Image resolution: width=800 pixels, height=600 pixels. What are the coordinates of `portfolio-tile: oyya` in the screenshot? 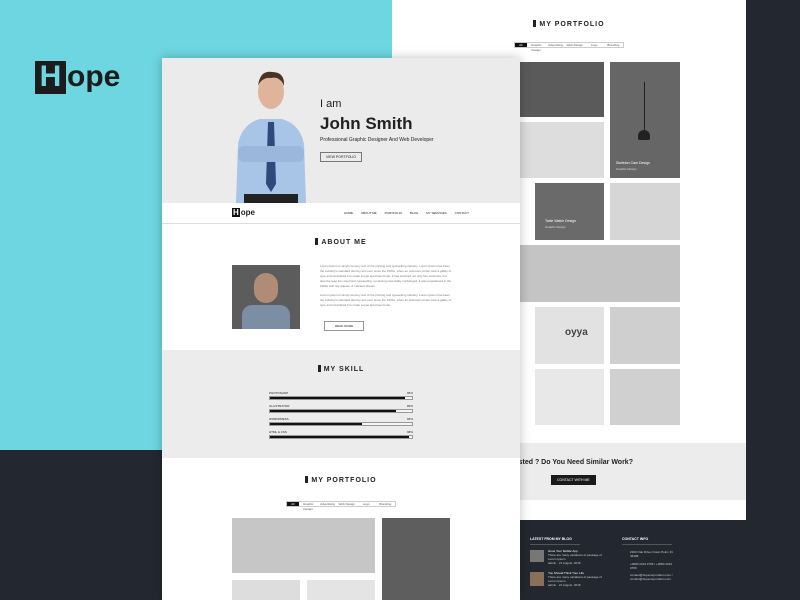 It's located at (569, 335).